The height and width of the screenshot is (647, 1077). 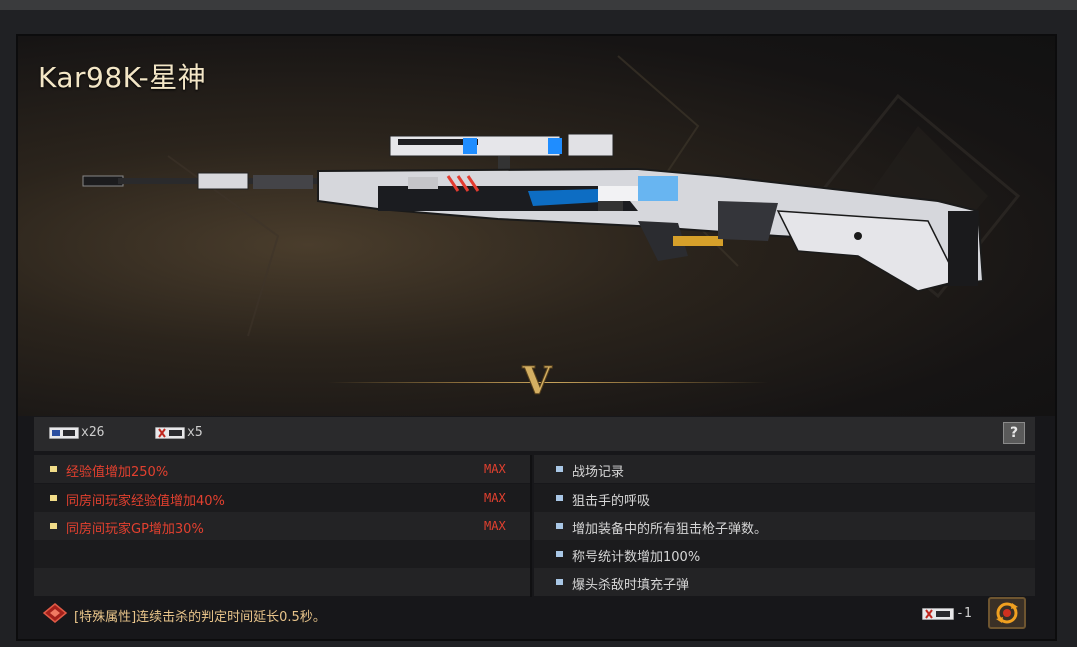 I want to click on attribute-row: 同房间玩家GP增加30% MAX, so click(x=282, y=526).